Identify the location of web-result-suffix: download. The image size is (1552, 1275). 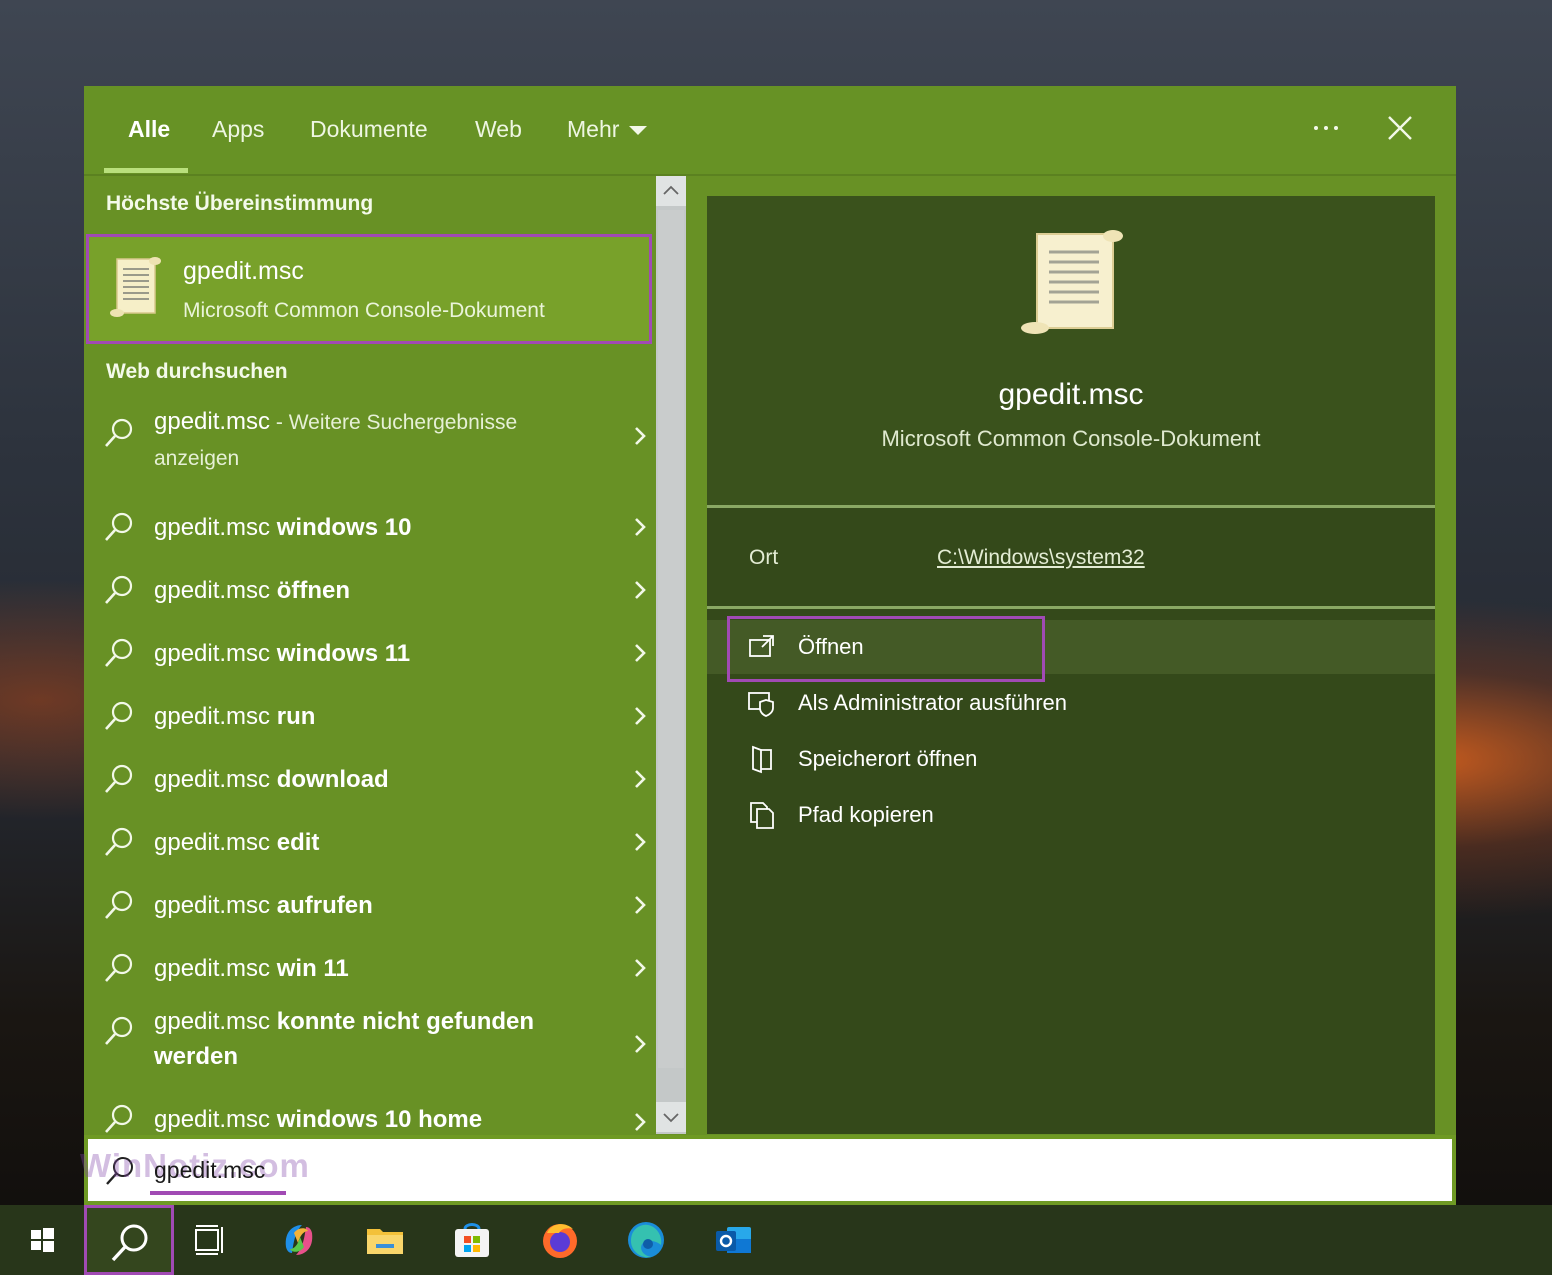
(329, 779).